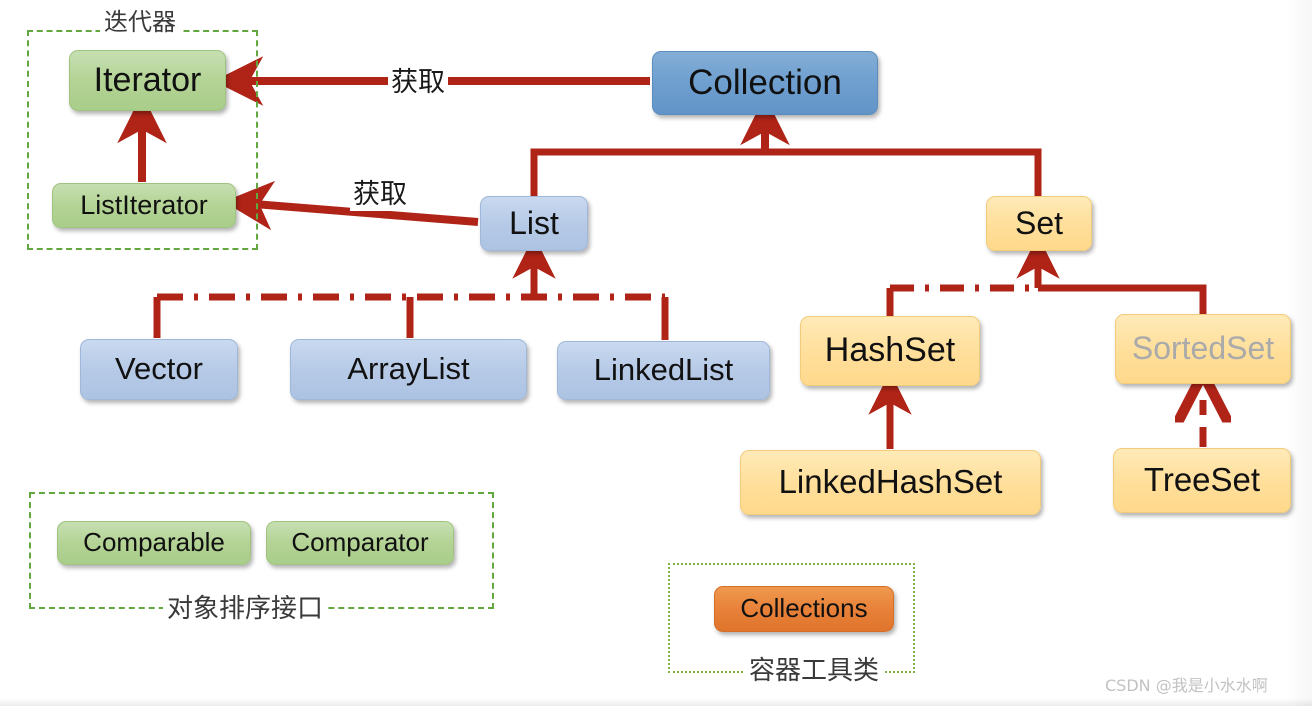 This screenshot has width=1312, height=706. What do you see at coordinates (144, 205) in the screenshot?
I see `node-listiterator: ListIterator` at bounding box center [144, 205].